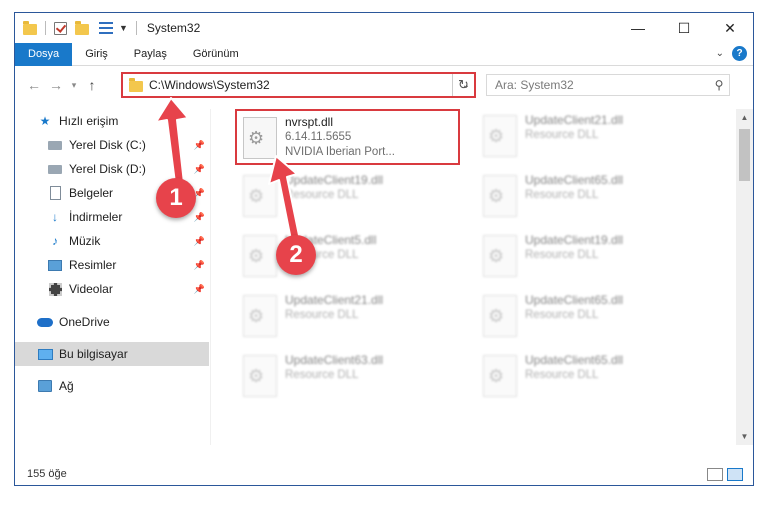 The width and height of the screenshot is (769, 506). I want to click on file-name: UpdateClient21.dll, so click(334, 300).